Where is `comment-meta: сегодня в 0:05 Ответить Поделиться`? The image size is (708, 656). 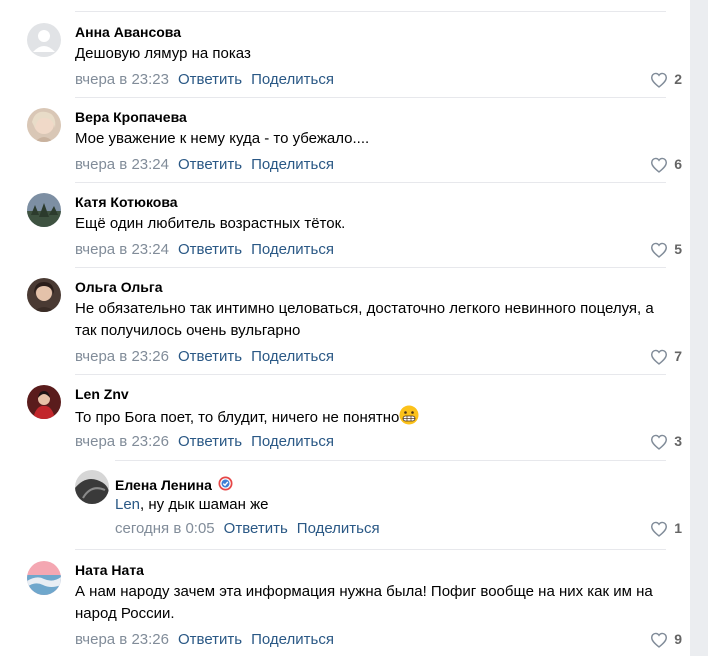 comment-meta: сегодня в 0:05 Ответить Поделиться is located at coordinates (247, 528).